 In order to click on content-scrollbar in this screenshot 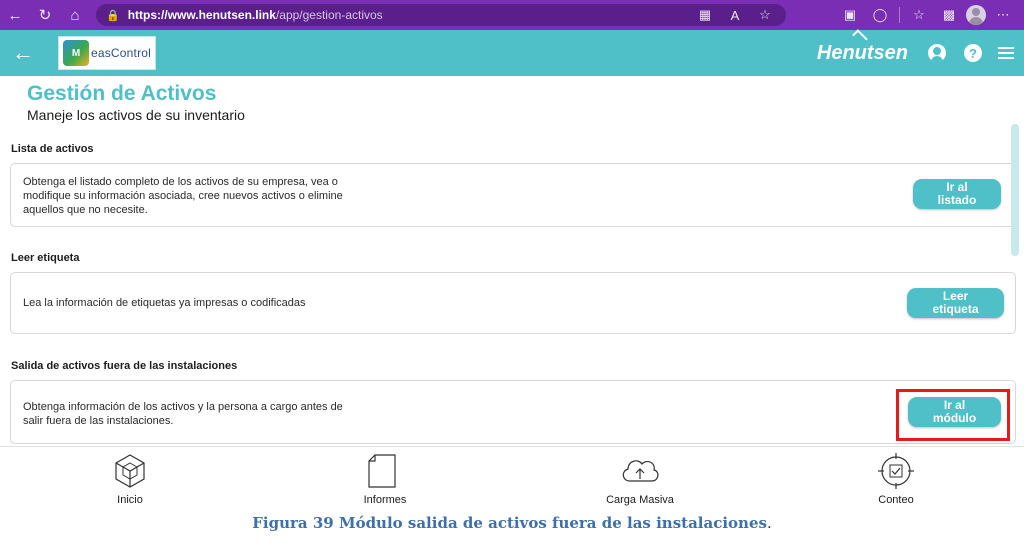, I will do `click(1015, 266)`.